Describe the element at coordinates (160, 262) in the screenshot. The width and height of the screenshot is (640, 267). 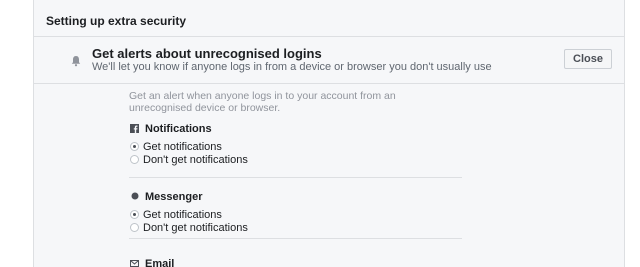
I see `email-title: Email` at that location.